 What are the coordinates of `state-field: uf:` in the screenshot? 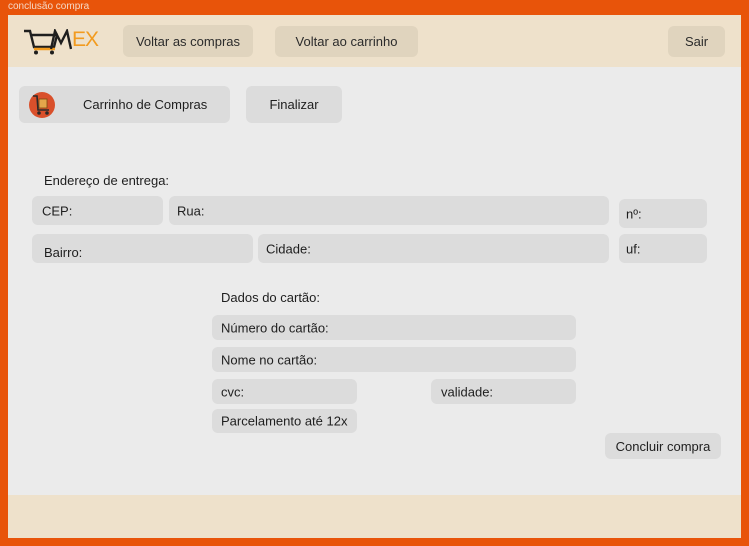 It's located at (663, 248).